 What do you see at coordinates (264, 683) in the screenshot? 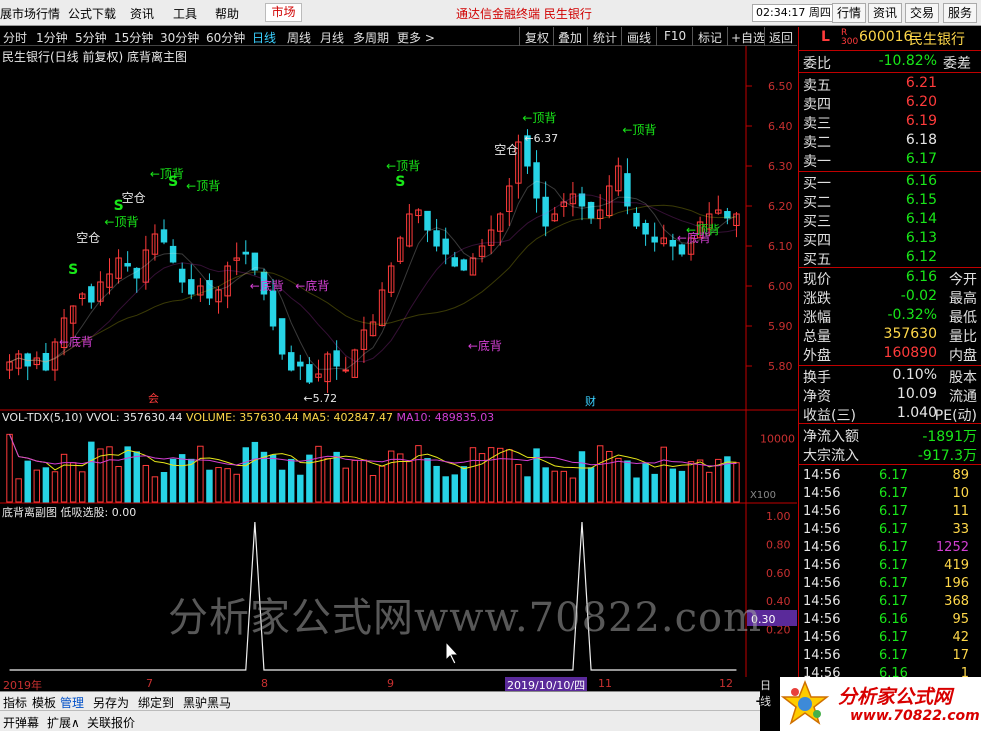
I see `date-label-8: 8` at bounding box center [264, 683].